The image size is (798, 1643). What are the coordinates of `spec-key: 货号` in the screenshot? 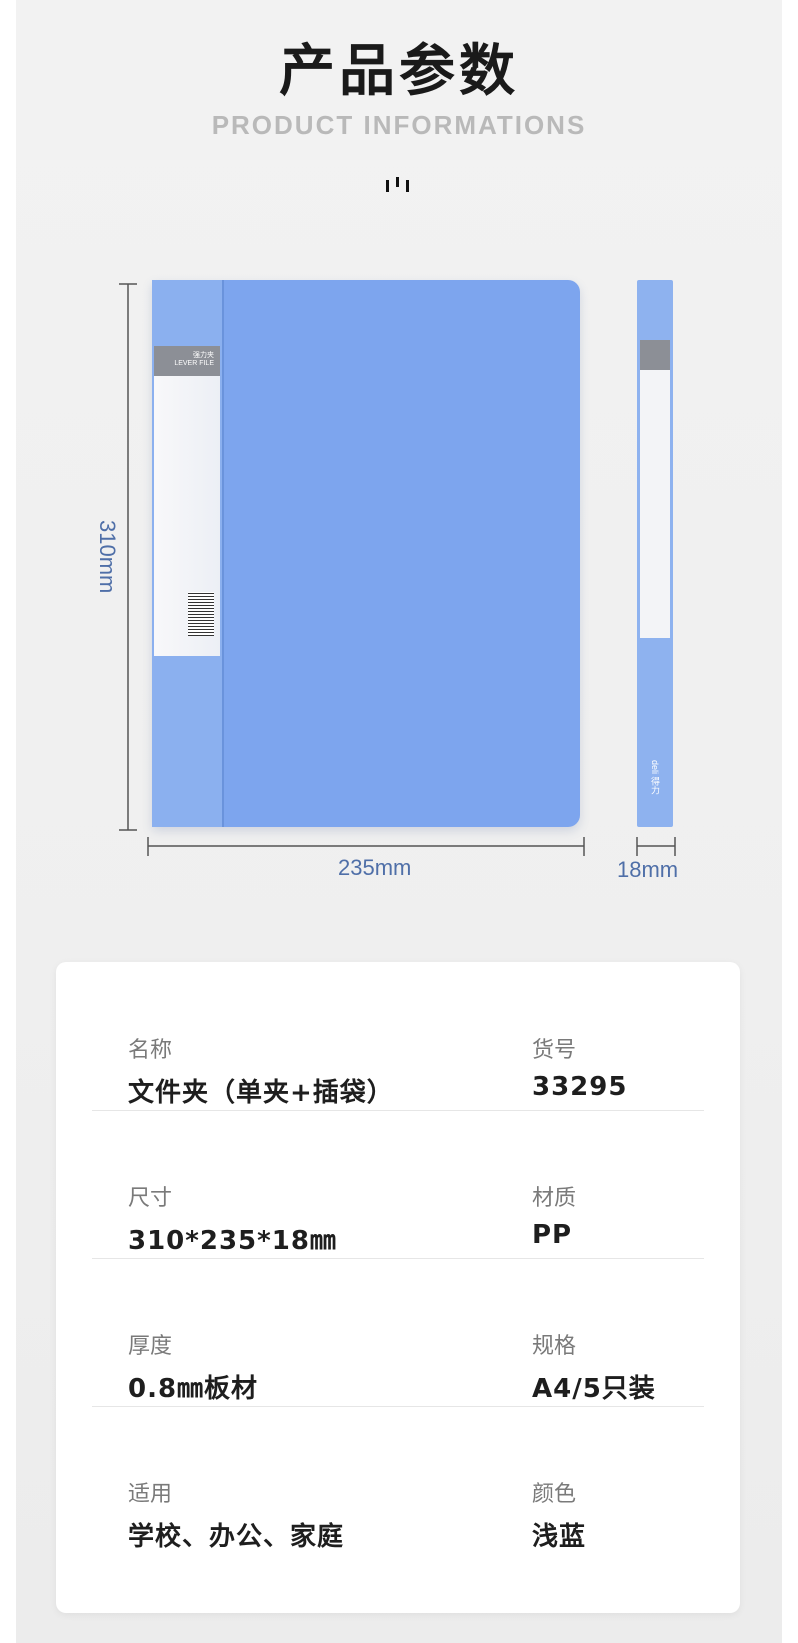 It's located at (554, 1050).